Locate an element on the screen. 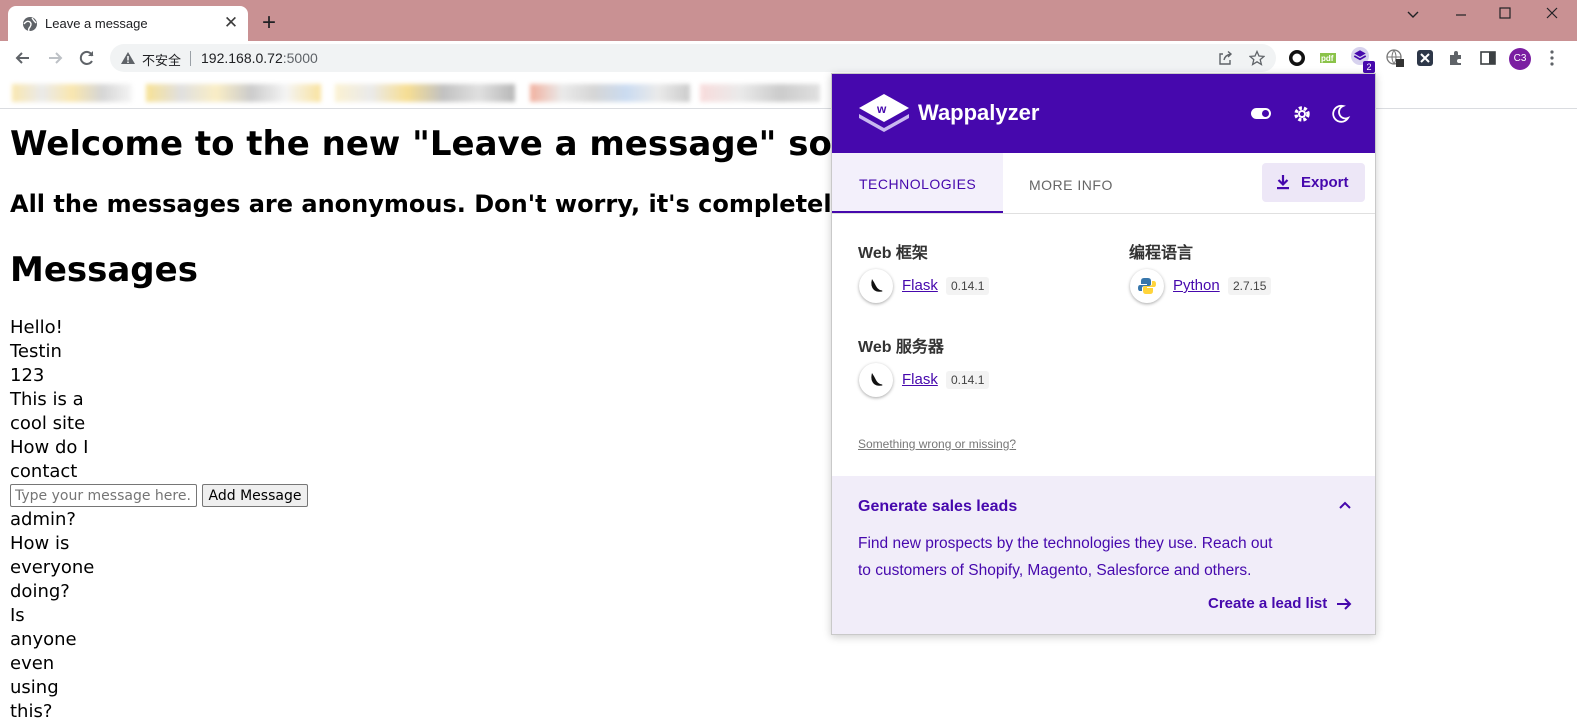  new-tab-button: + is located at coordinates (269, 23).